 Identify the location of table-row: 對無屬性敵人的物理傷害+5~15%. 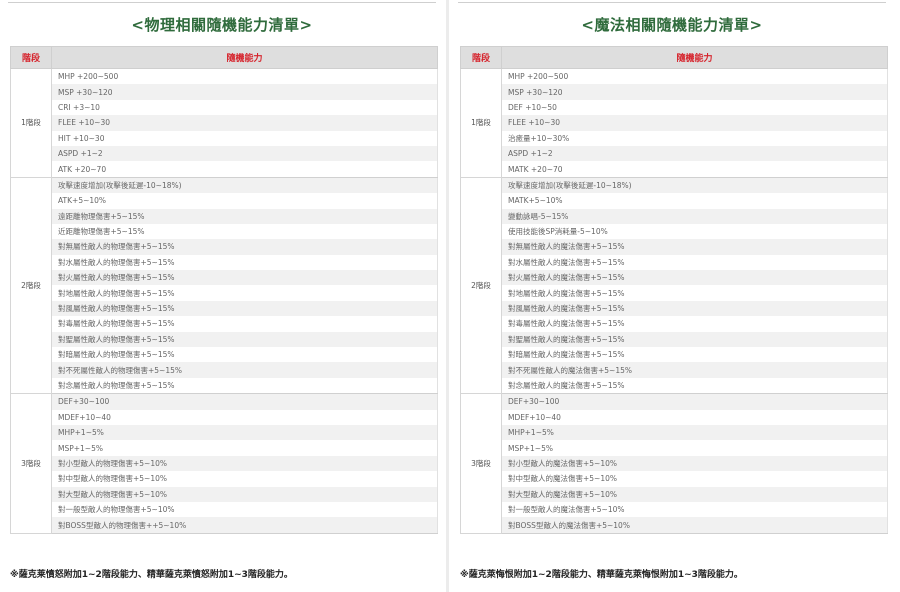
(224, 247).